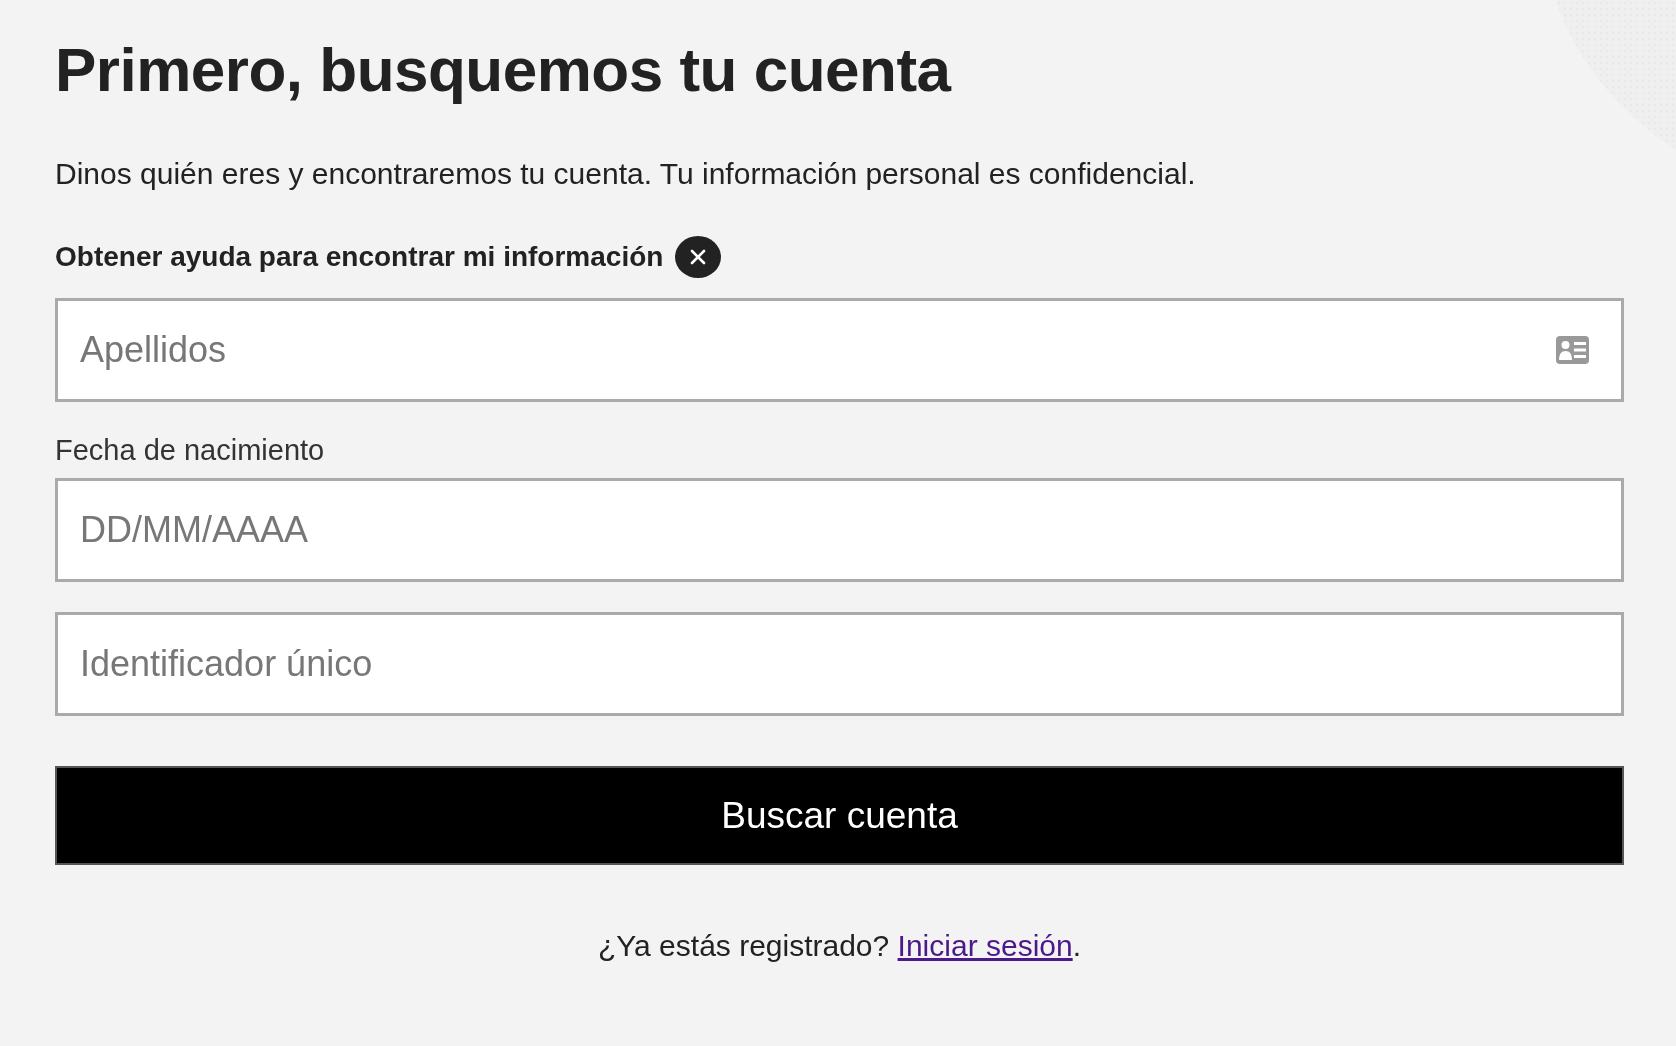  What do you see at coordinates (839, 664) in the screenshot?
I see `input-field: Identificador único` at bounding box center [839, 664].